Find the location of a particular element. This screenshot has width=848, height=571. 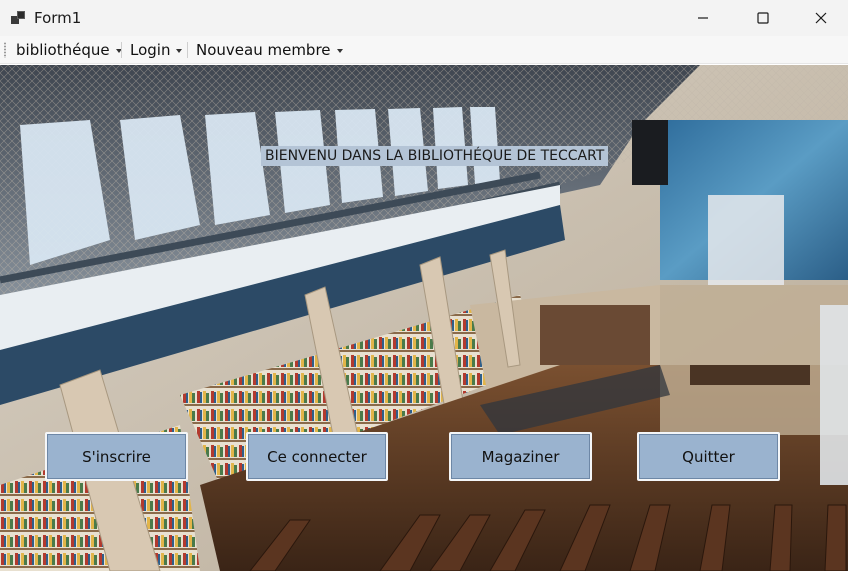

register-button: S'inscrire is located at coordinates (116, 456).